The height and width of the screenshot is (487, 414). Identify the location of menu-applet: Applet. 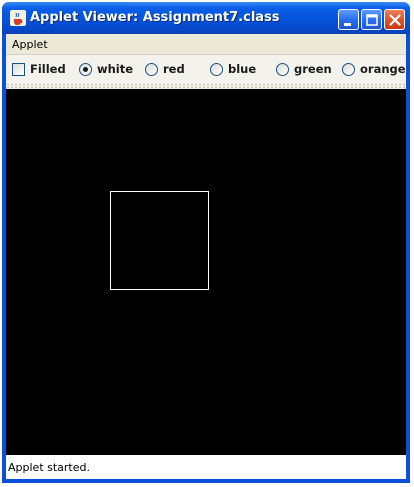
(30, 44).